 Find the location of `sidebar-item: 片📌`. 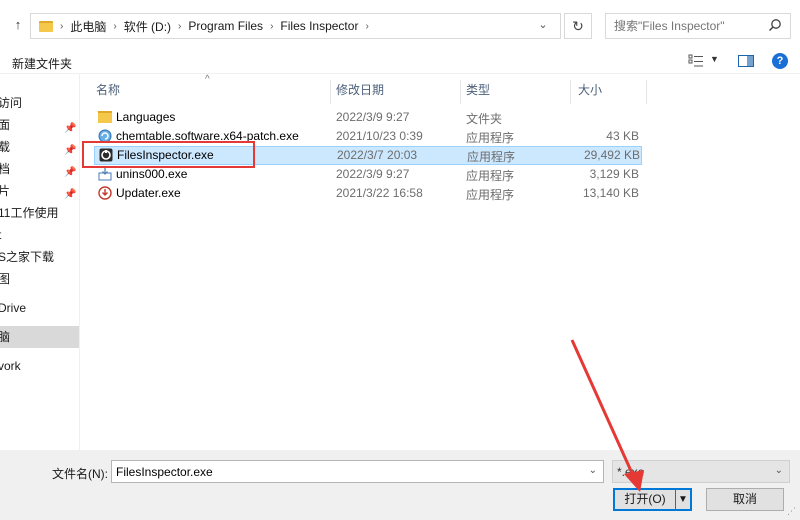

sidebar-item: 片📌 is located at coordinates (39, 191).